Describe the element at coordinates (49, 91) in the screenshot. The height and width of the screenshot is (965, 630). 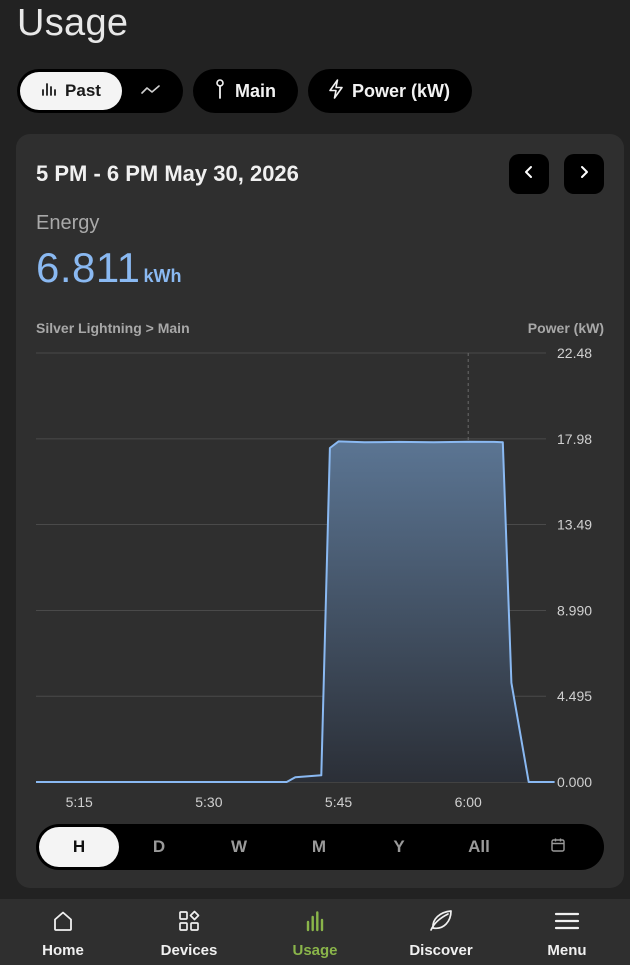
I see `bar-chart-icon` at that location.